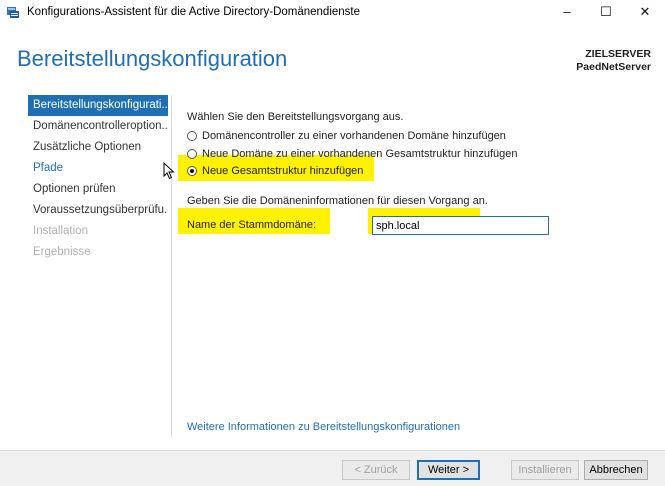  Describe the element at coordinates (545, 470) in the screenshot. I see `install-button: Installieren` at that location.